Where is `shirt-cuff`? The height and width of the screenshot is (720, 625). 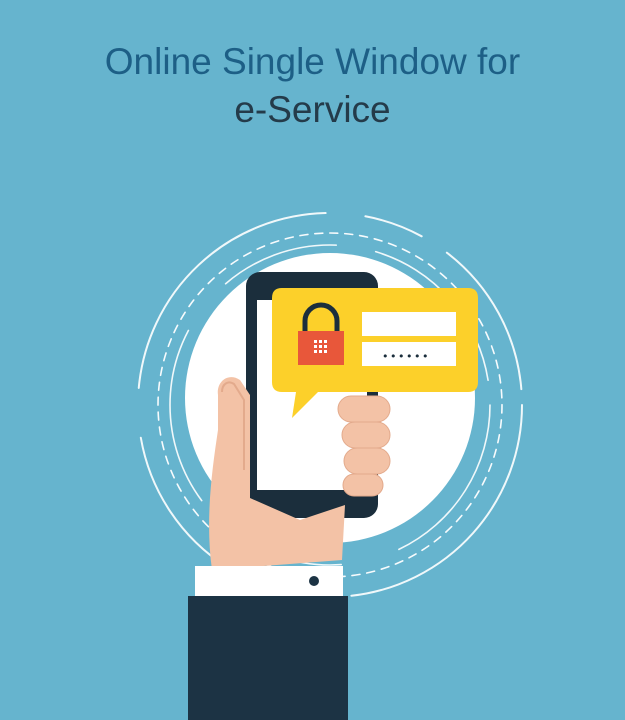
shirt-cuff is located at coordinates (269, 581).